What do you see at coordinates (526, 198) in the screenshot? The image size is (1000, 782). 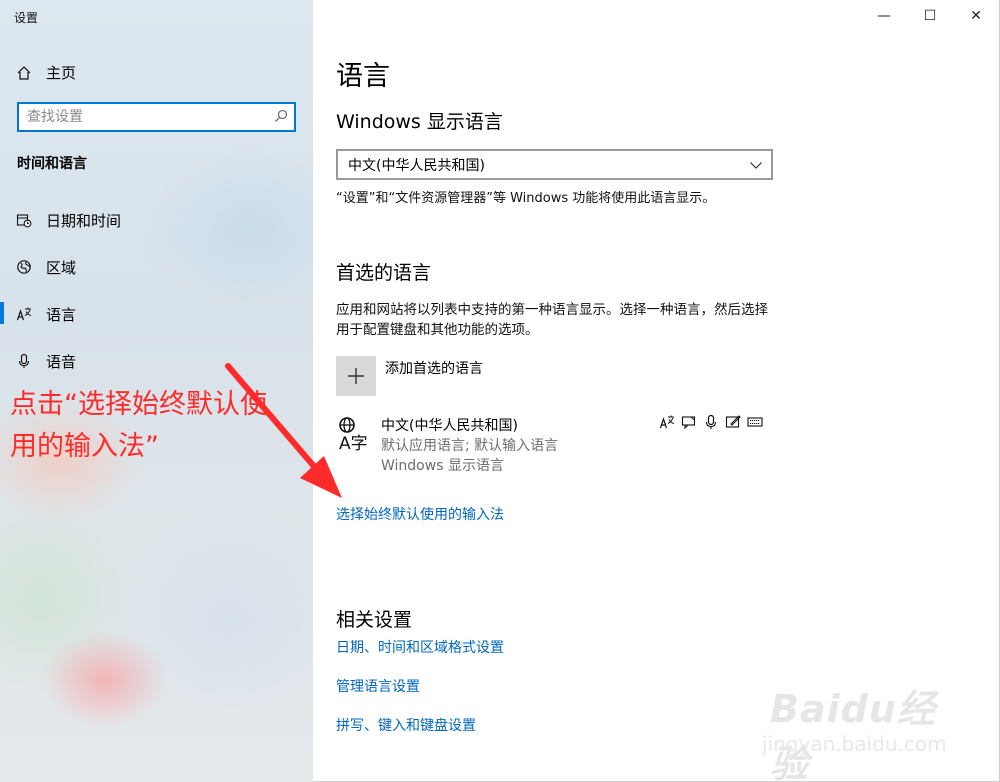 I see `display-language-note: “设置”和“文件资源管理器”等 Windows 功能将使用此语言显示。` at bounding box center [526, 198].